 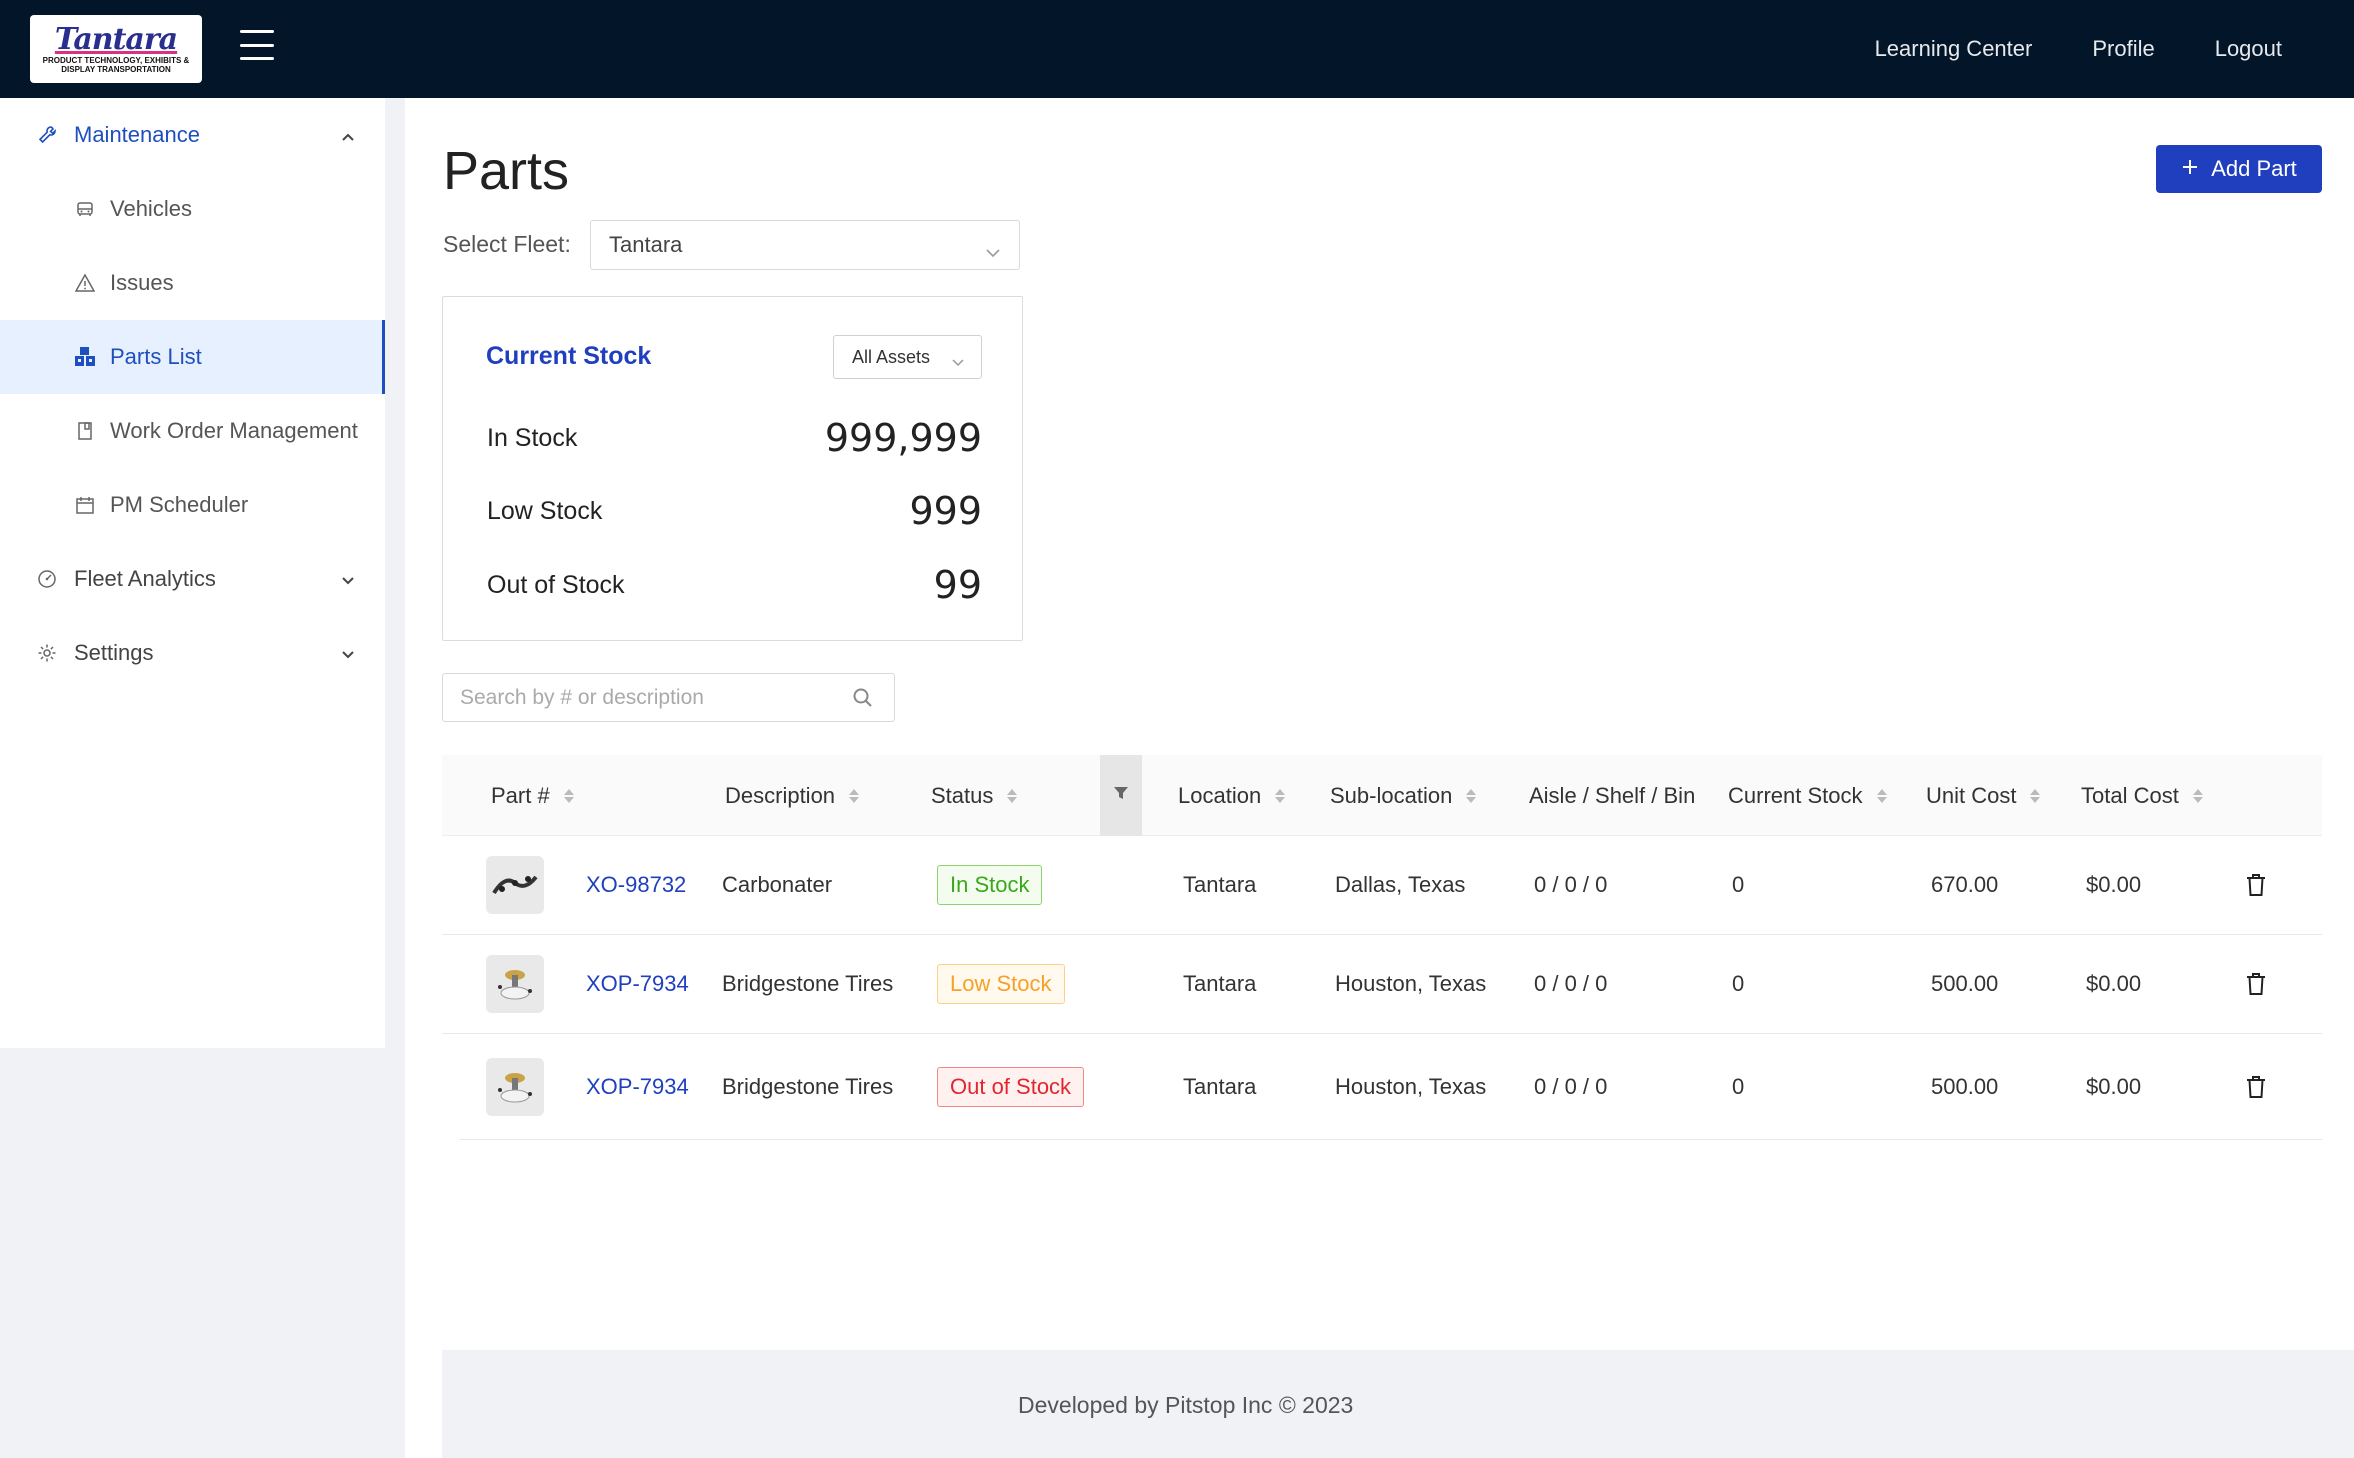 I want to click on wrench-icon, so click(x=47, y=135).